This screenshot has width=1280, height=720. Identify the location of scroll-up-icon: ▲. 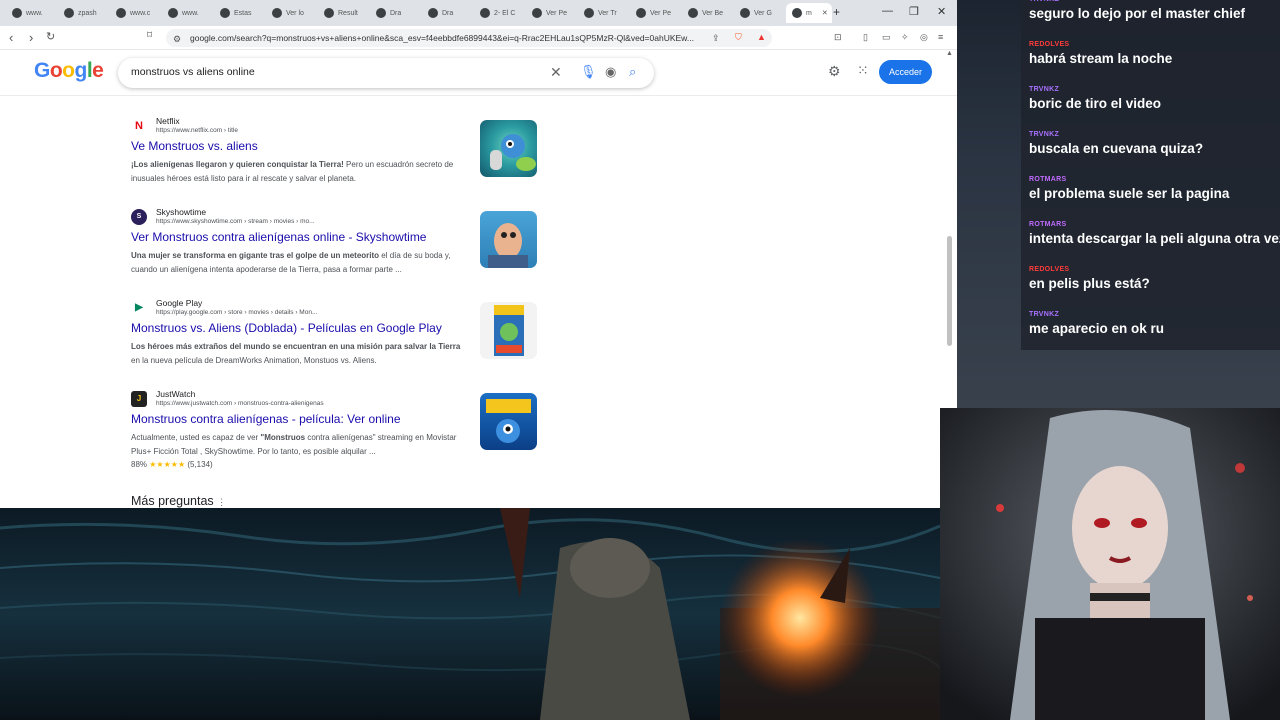
(949, 53).